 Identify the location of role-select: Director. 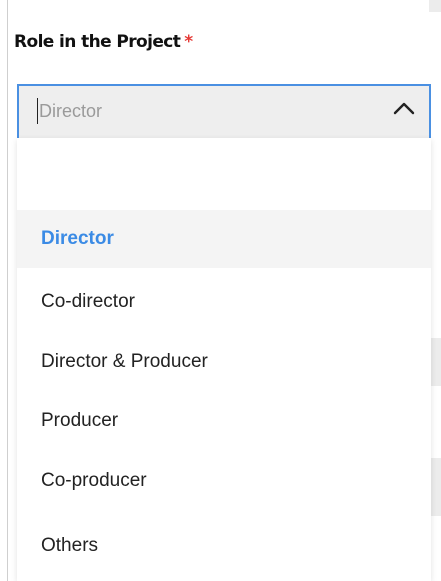
(224, 111).